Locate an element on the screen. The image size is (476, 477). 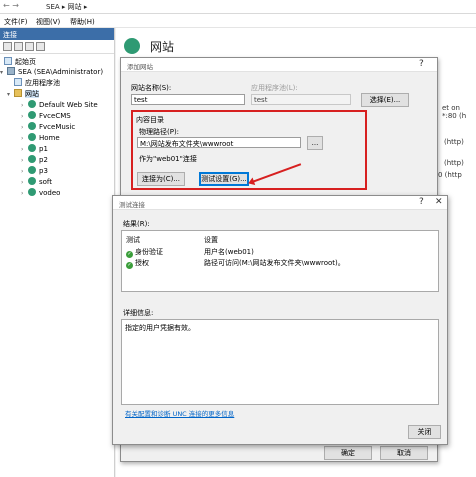
address-bar: ← → SEA ▸ 网站 ▸ is located at coordinates (238, 7).